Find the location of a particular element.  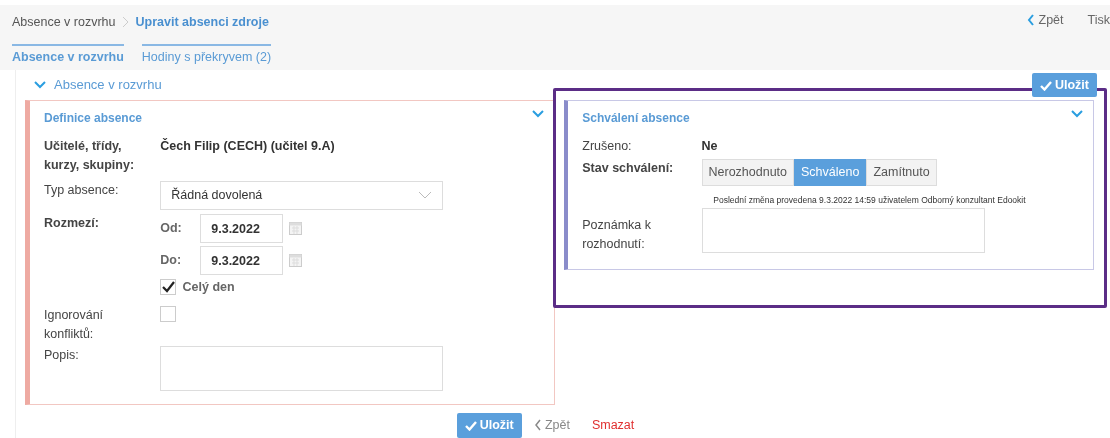

delete-link: Smazat is located at coordinates (613, 425).